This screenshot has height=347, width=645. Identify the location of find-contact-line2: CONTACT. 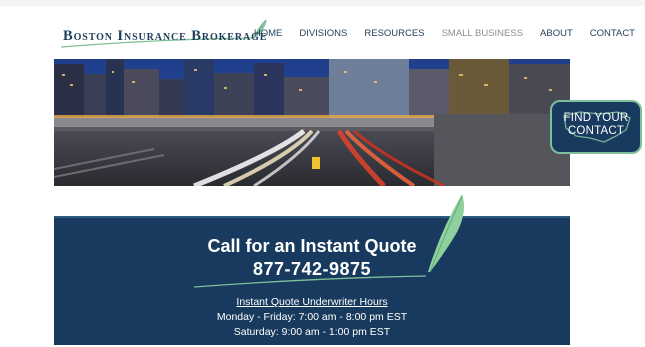
(596, 131).